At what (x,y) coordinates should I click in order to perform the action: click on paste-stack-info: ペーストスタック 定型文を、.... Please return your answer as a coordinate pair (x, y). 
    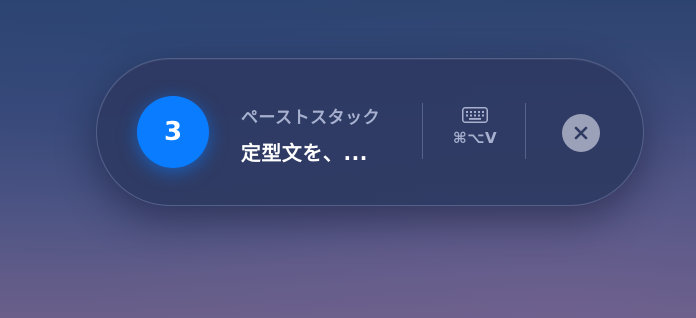
    Looking at the image, I should click on (326, 134).